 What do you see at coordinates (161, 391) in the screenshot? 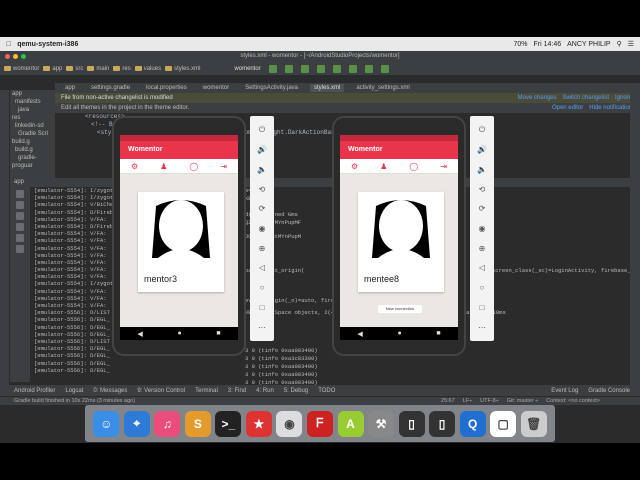
I see `bottom-tool-tab: 9: Version Control` at bounding box center [161, 391].